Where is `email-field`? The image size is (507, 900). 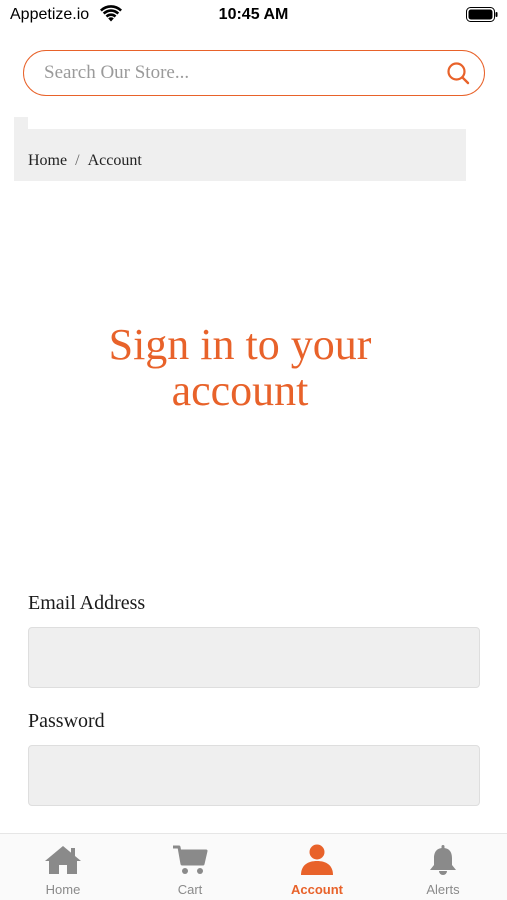
email-field is located at coordinates (254, 657).